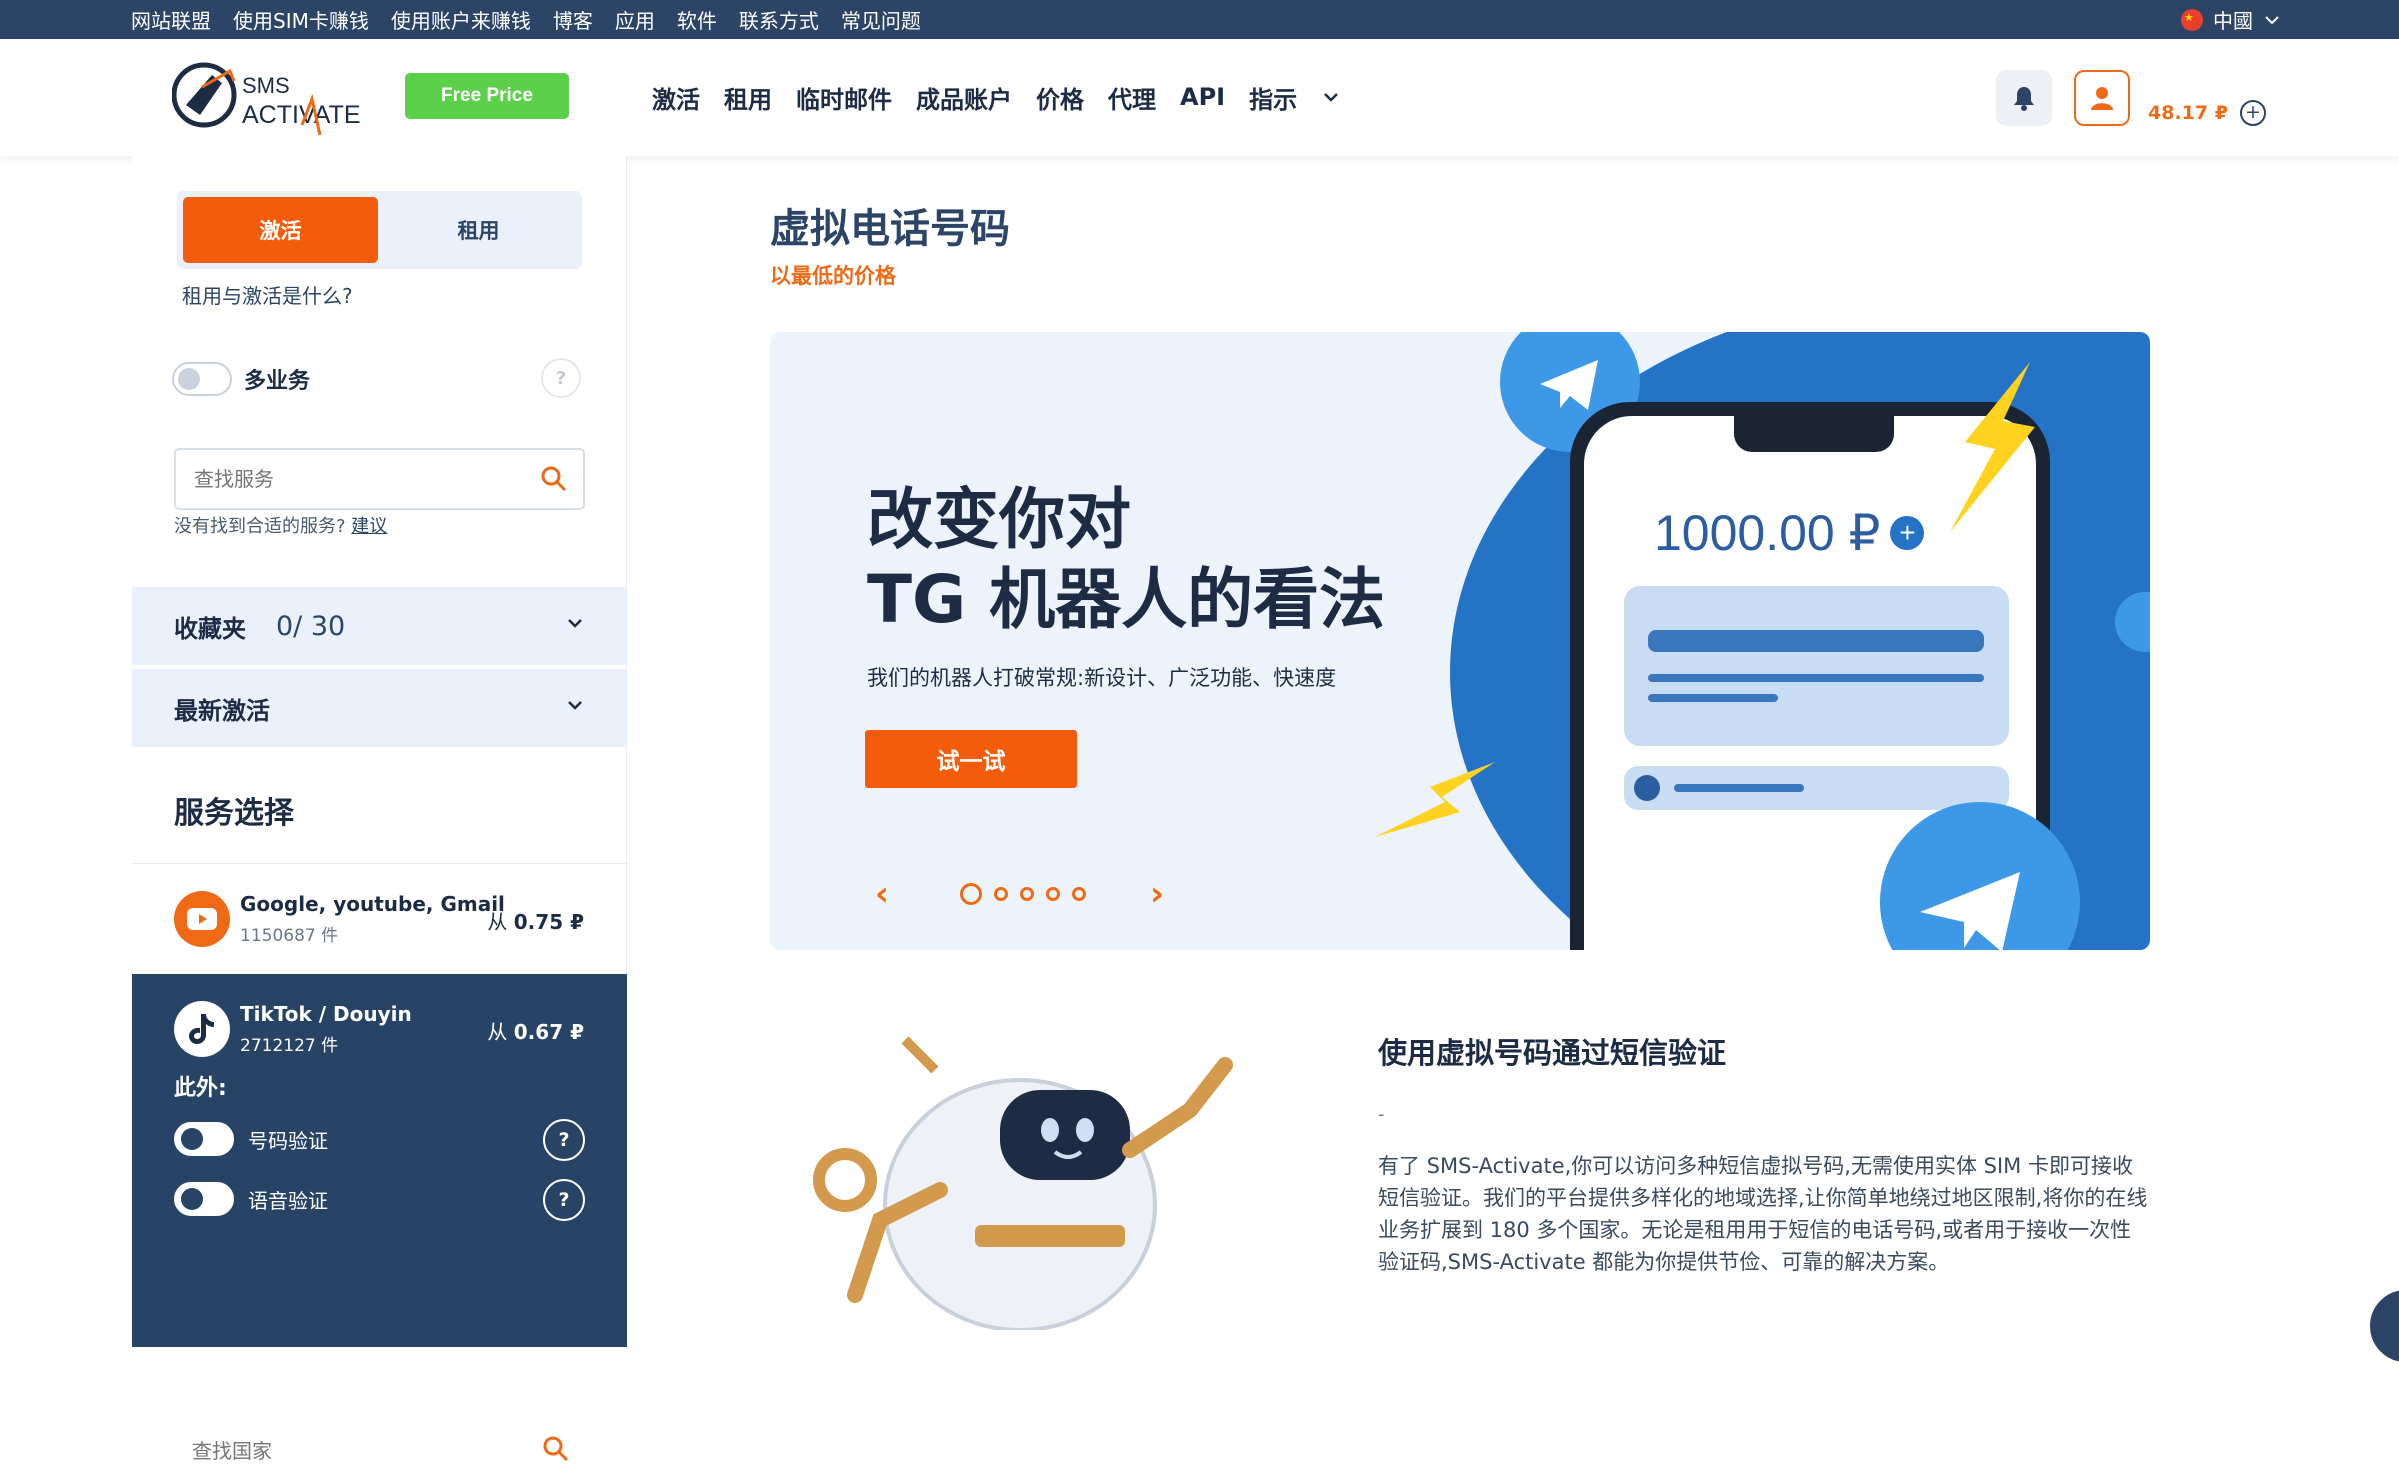  What do you see at coordinates (379, 708) in the screenshot?
I see `recent-activations-row: 最新激活` at bounding box center [379, 708].